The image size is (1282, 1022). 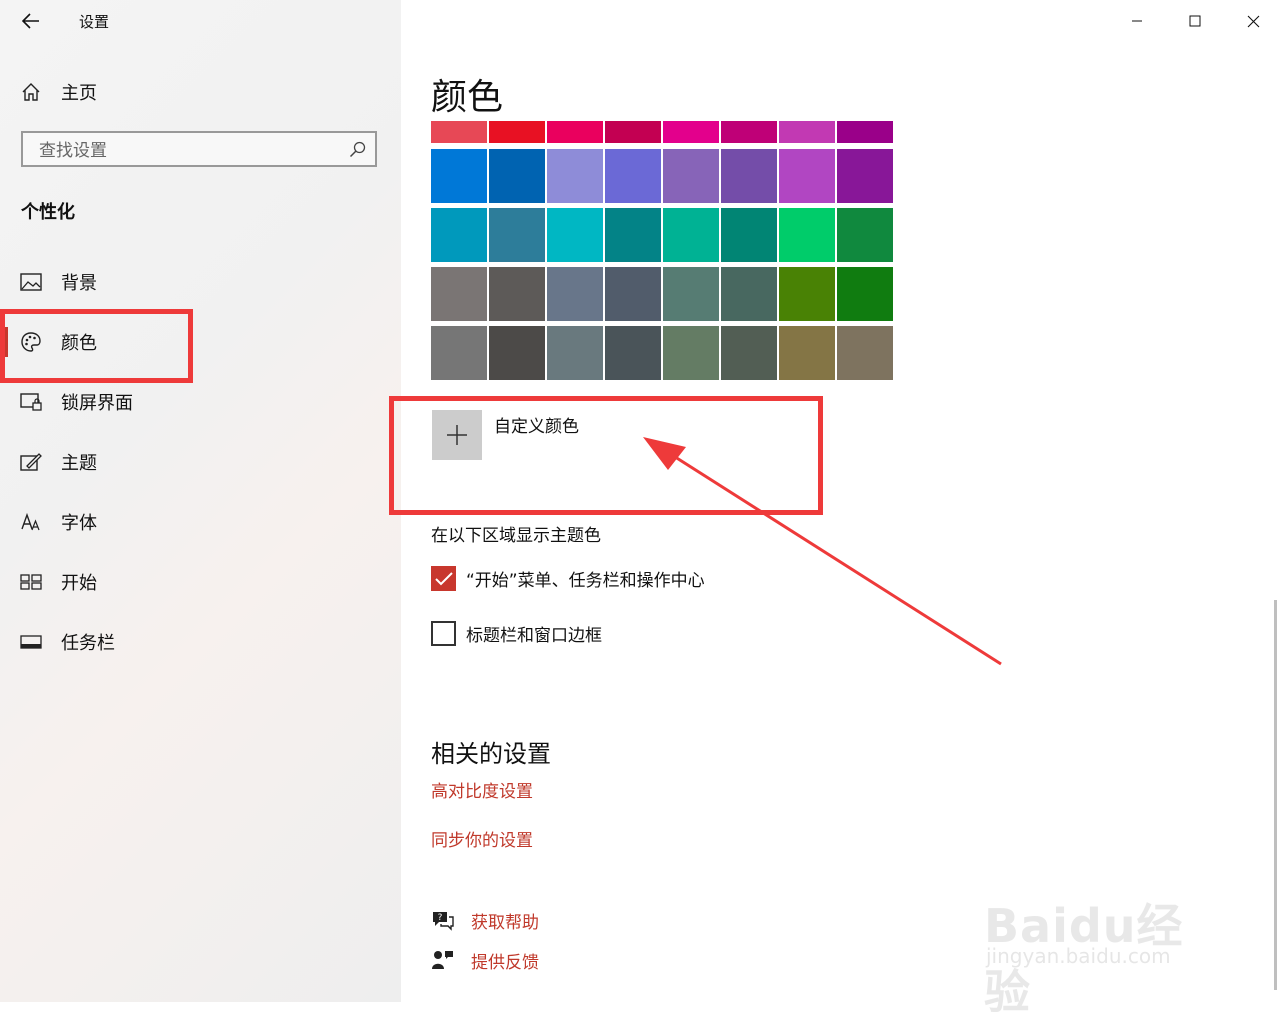 What do you see at coordinates (482, 838) in the screenshot?
I see `sync-settings-link: 同步你的设置` at bounding box center [482, 838].